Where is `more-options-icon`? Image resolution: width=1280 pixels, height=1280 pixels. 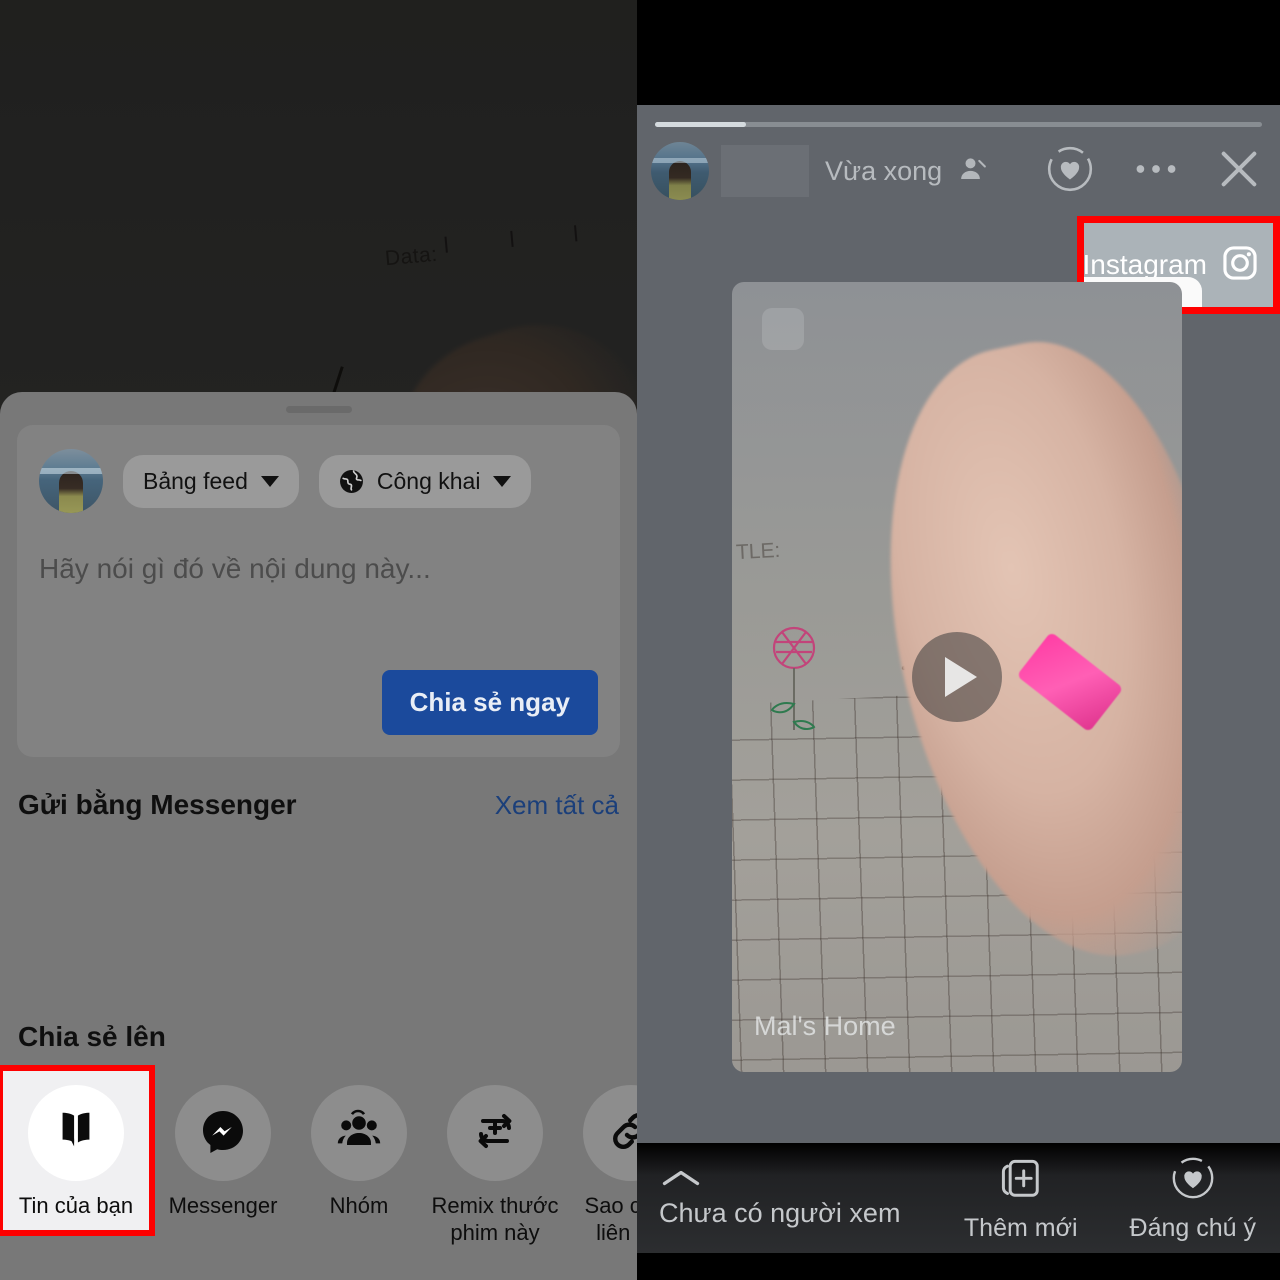 more-options-icon is located at coordinates (1156, 171).